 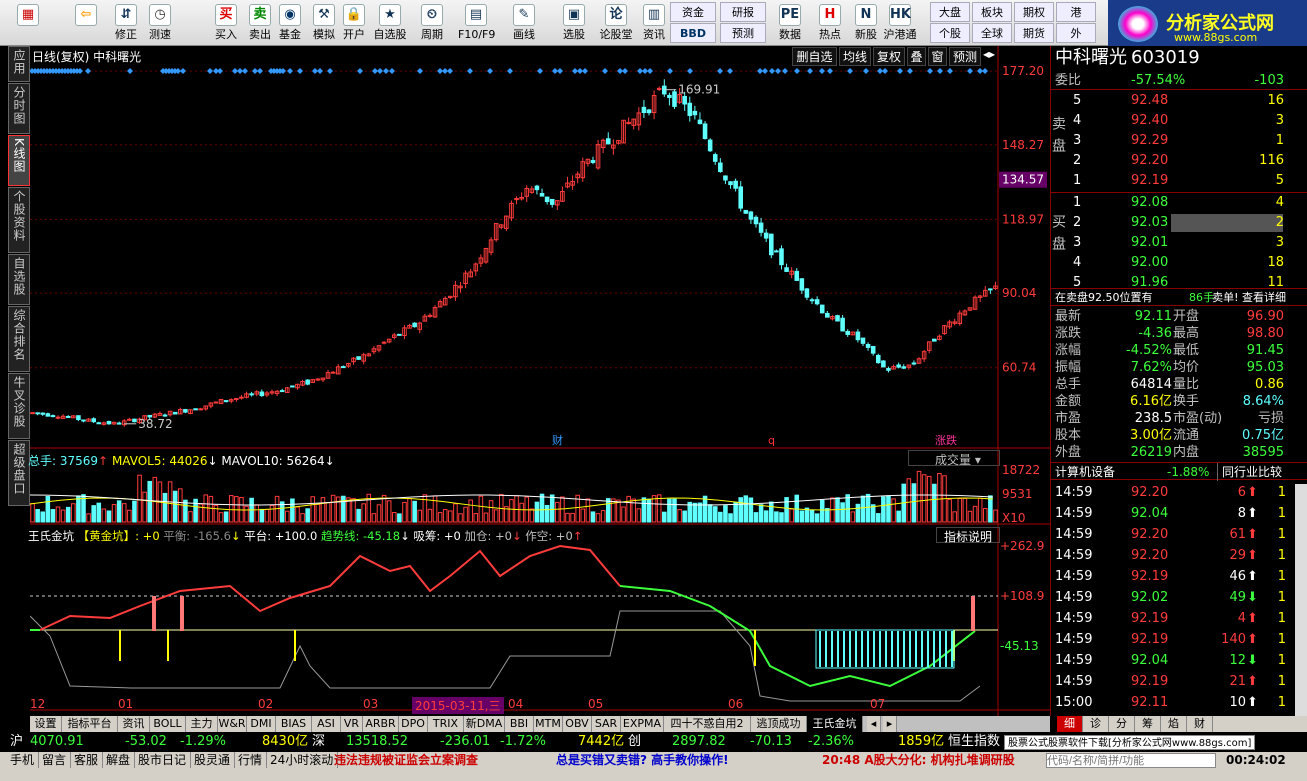 I want to click on chart-button-4: 窗, so click(x=937, y=56).